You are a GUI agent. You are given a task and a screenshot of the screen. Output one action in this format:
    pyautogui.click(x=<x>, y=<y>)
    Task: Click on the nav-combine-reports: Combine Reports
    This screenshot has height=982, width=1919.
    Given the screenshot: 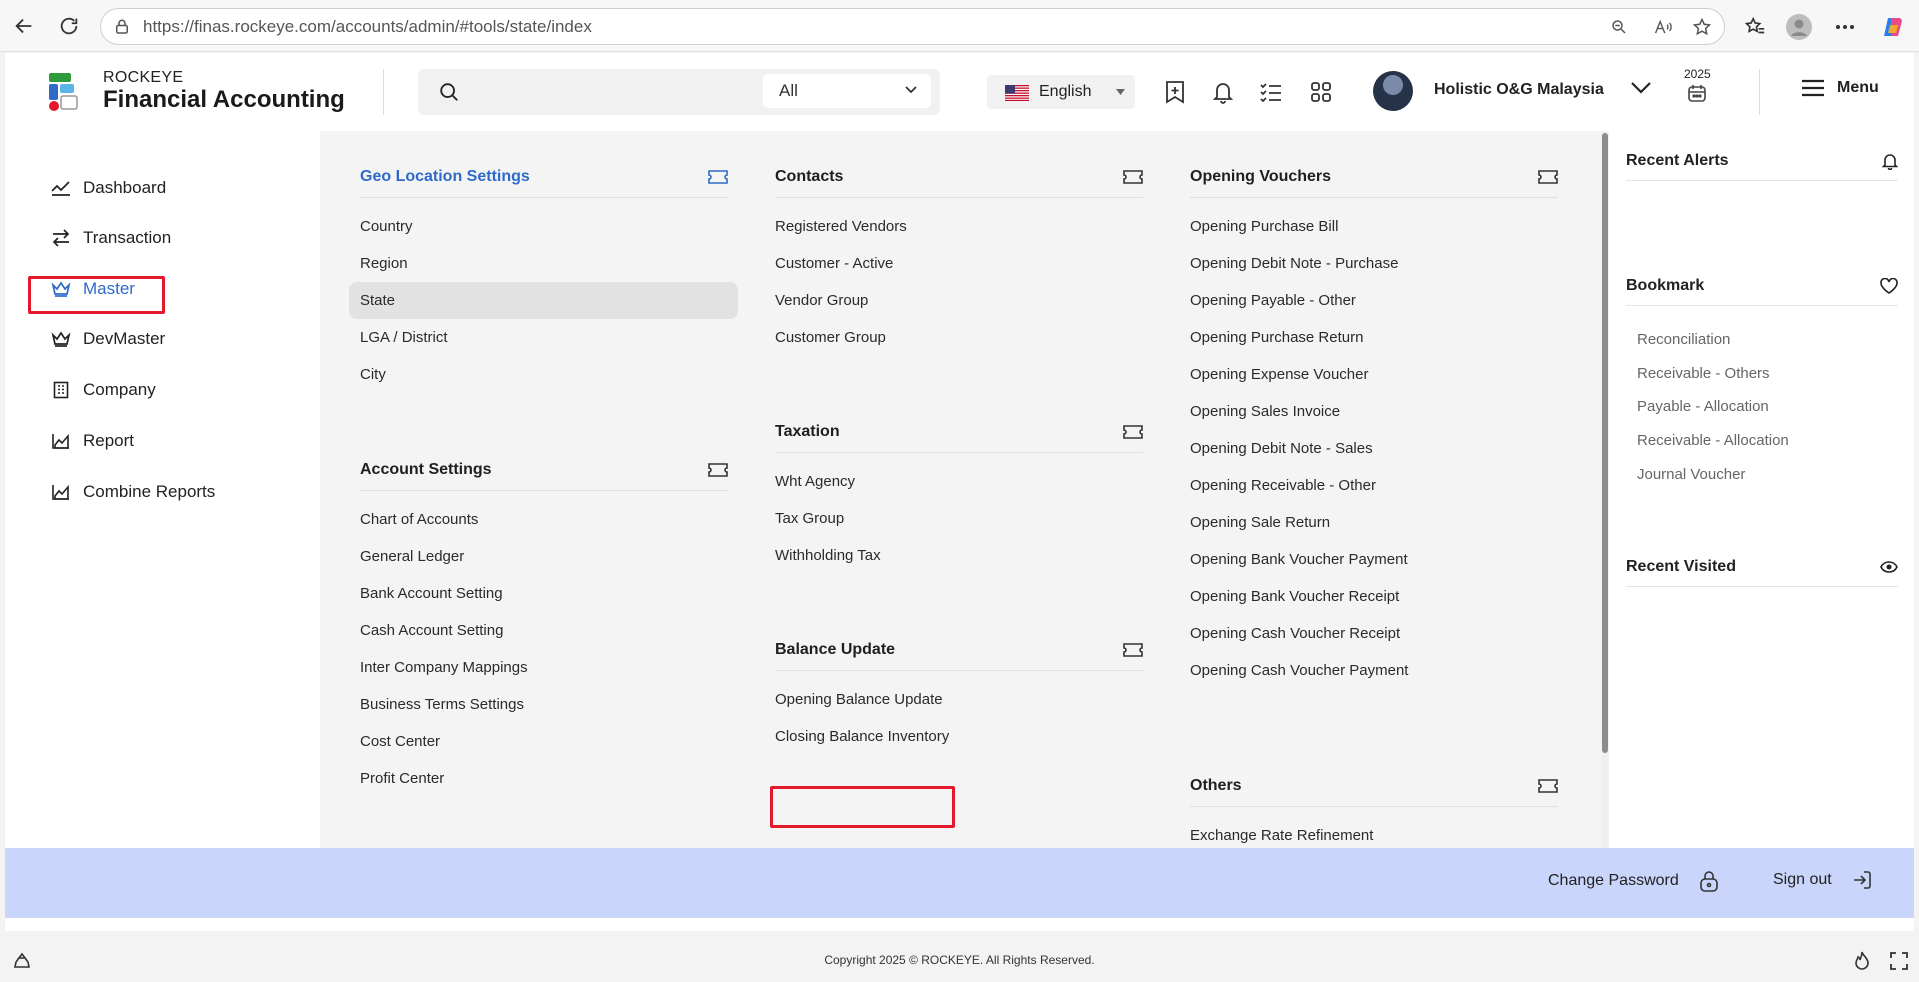 What is the action you would take?
    pyautogui.click(x=133, y=492)
    